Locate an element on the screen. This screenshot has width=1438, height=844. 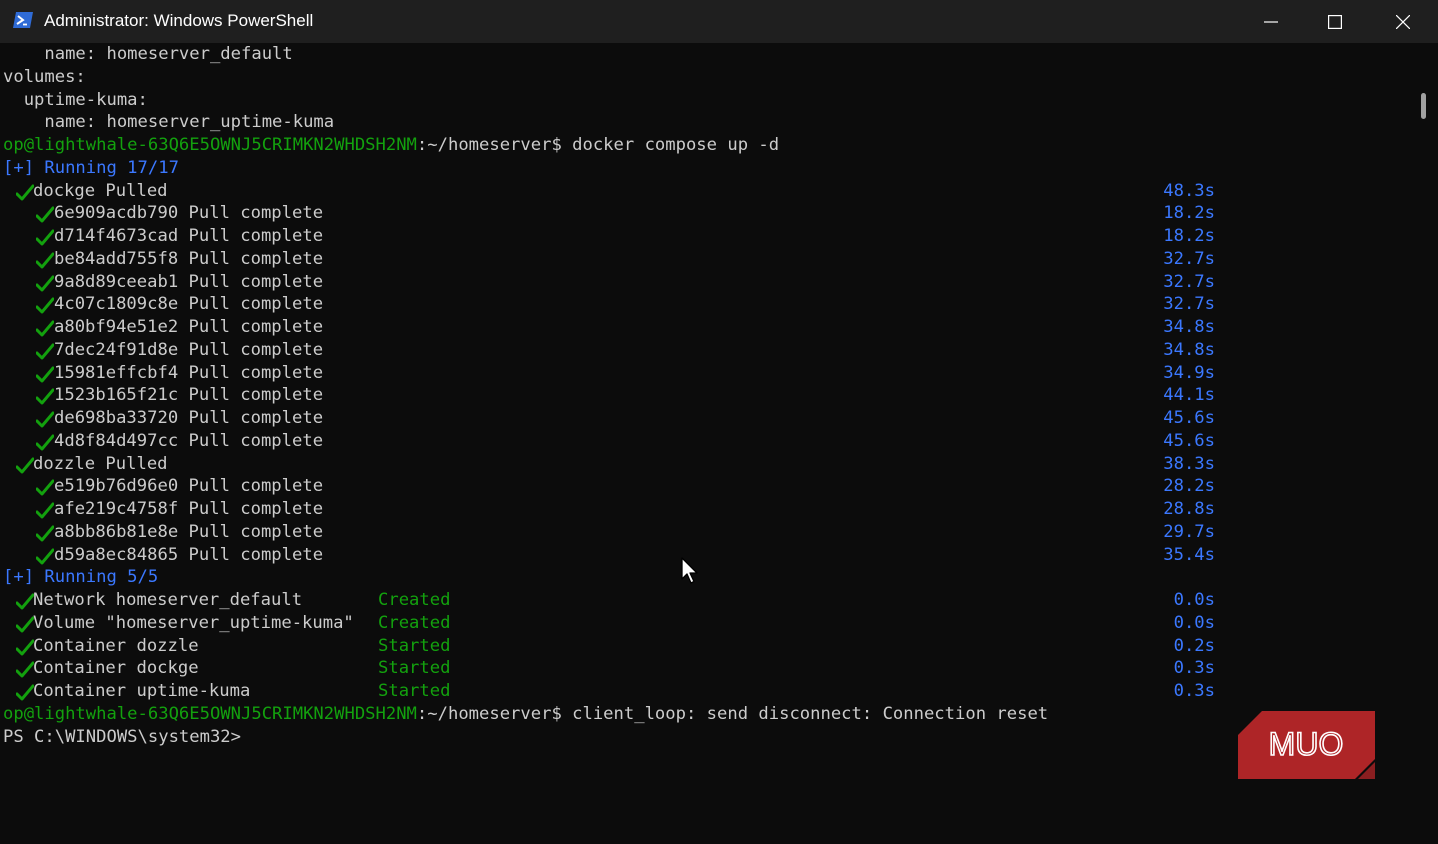
maximize-icon is located at coordinates (1335, 21).